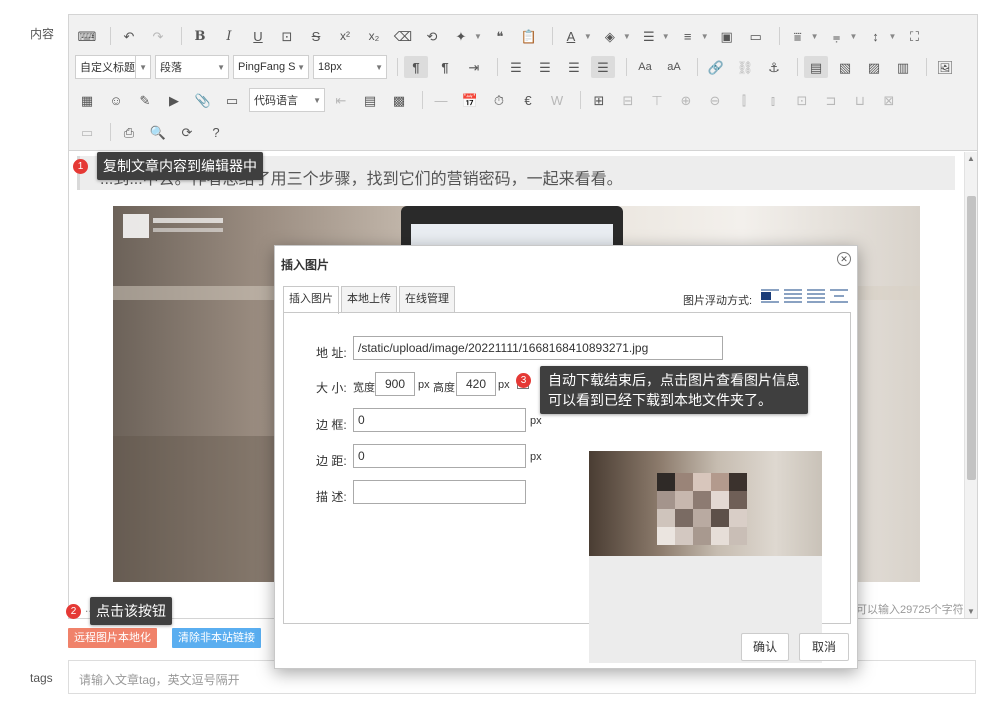 This screenshot has width=1000, height=701. I want to click on tab-local-upload: 本地上传, so click(369, 299).